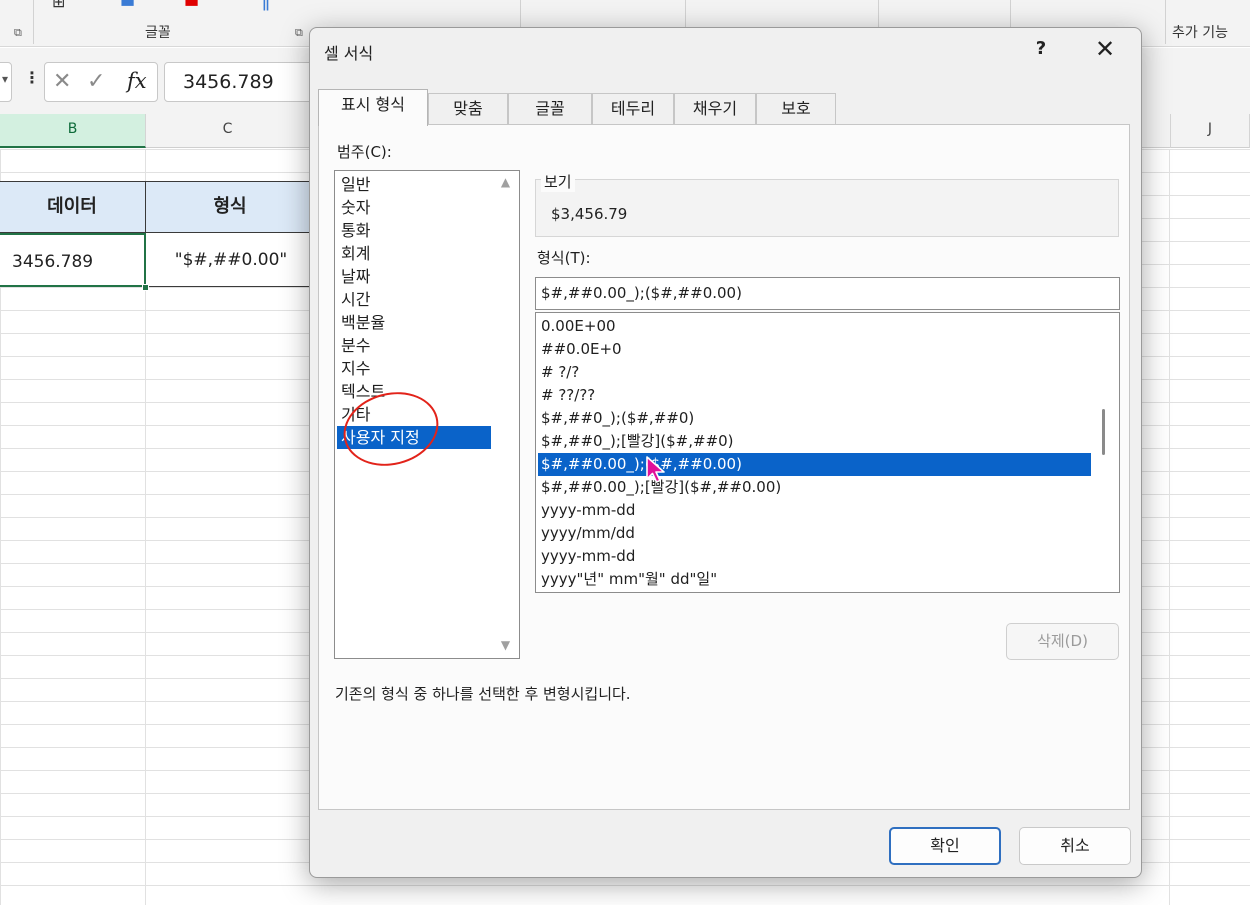 The width and height of the screenshot is (1250, 905). I want to click on preview-value: $3,456.79, so click(589, 214).